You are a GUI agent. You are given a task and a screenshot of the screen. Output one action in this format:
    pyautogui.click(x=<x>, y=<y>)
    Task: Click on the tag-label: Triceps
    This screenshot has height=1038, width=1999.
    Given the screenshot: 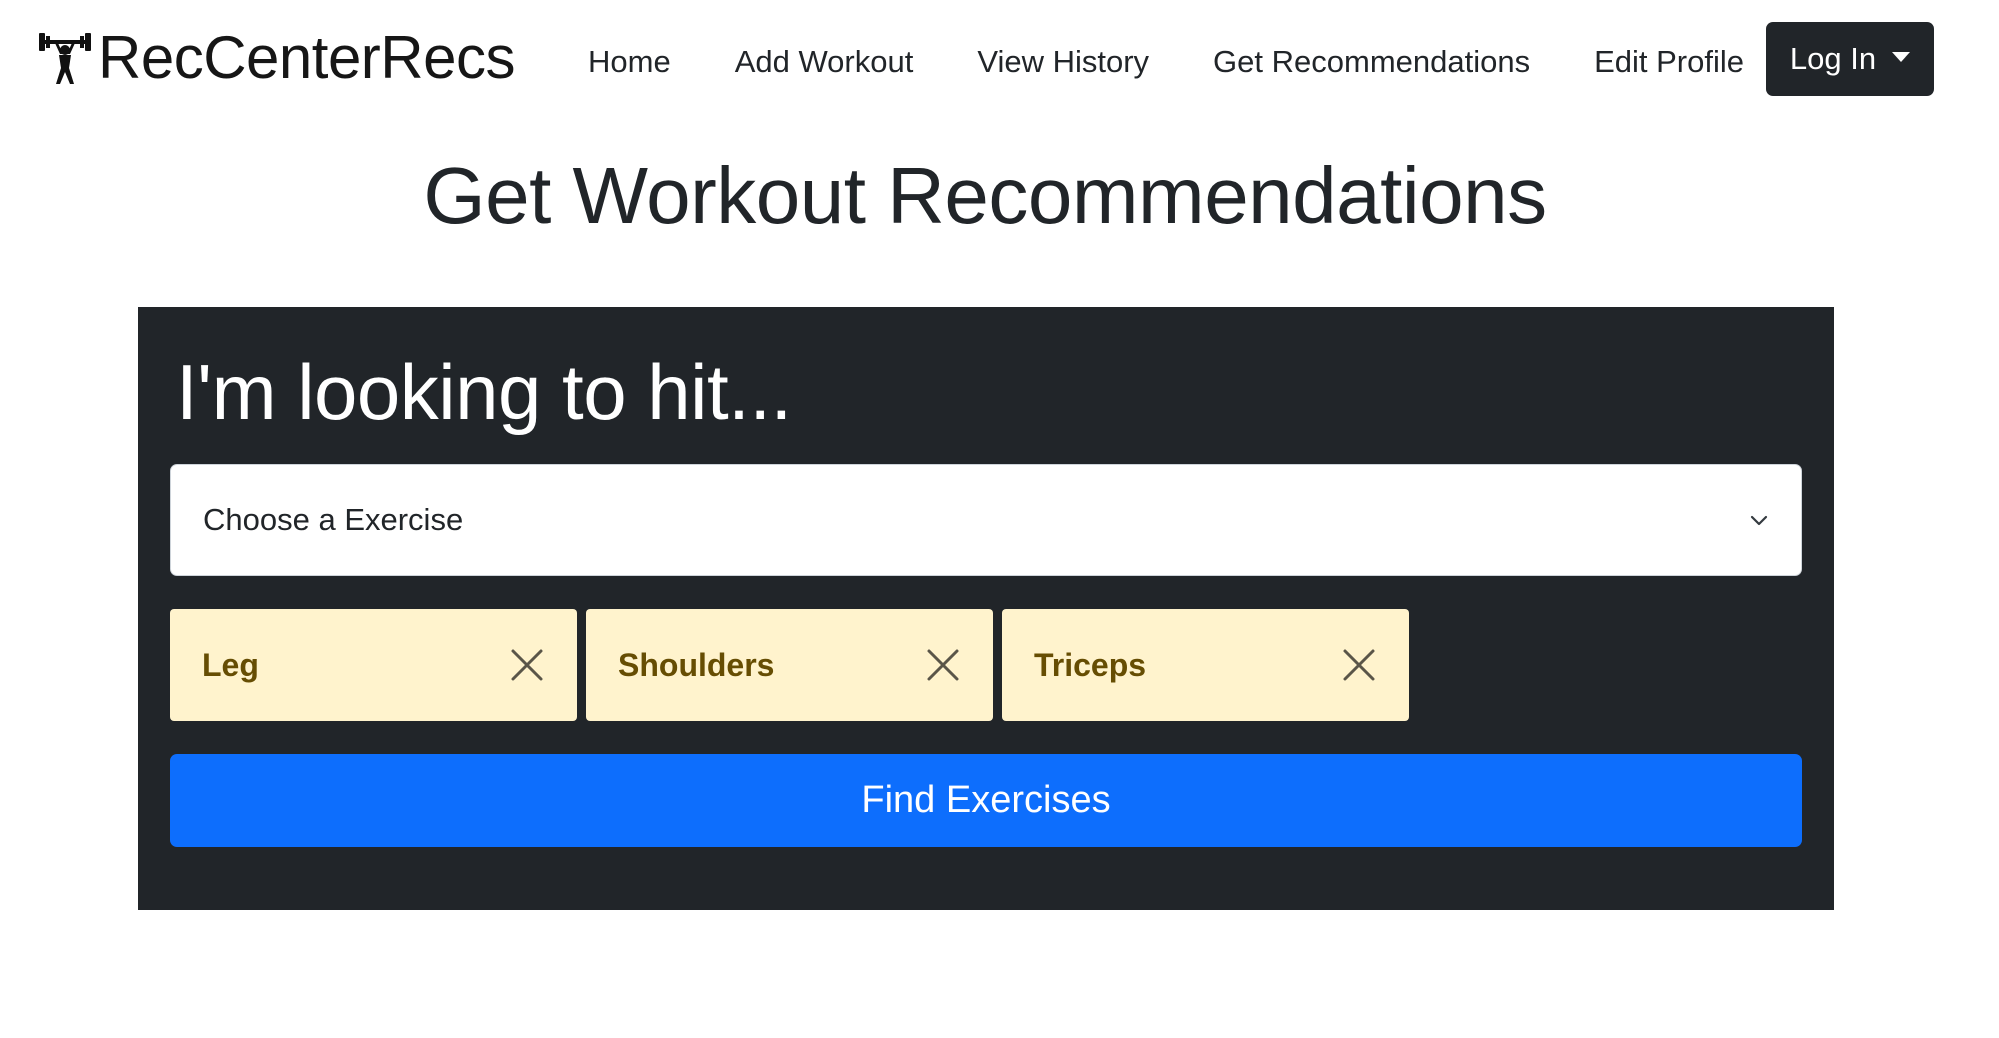 What is the action you would take?
    pyautogui.click(x=1090, y=664)
    